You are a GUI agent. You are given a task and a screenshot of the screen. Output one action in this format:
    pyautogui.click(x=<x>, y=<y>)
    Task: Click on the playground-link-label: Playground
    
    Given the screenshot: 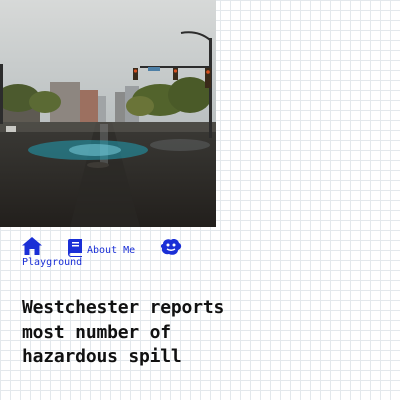 What is the action you would take?
    pyautogui.click(x=52, y=262)
    